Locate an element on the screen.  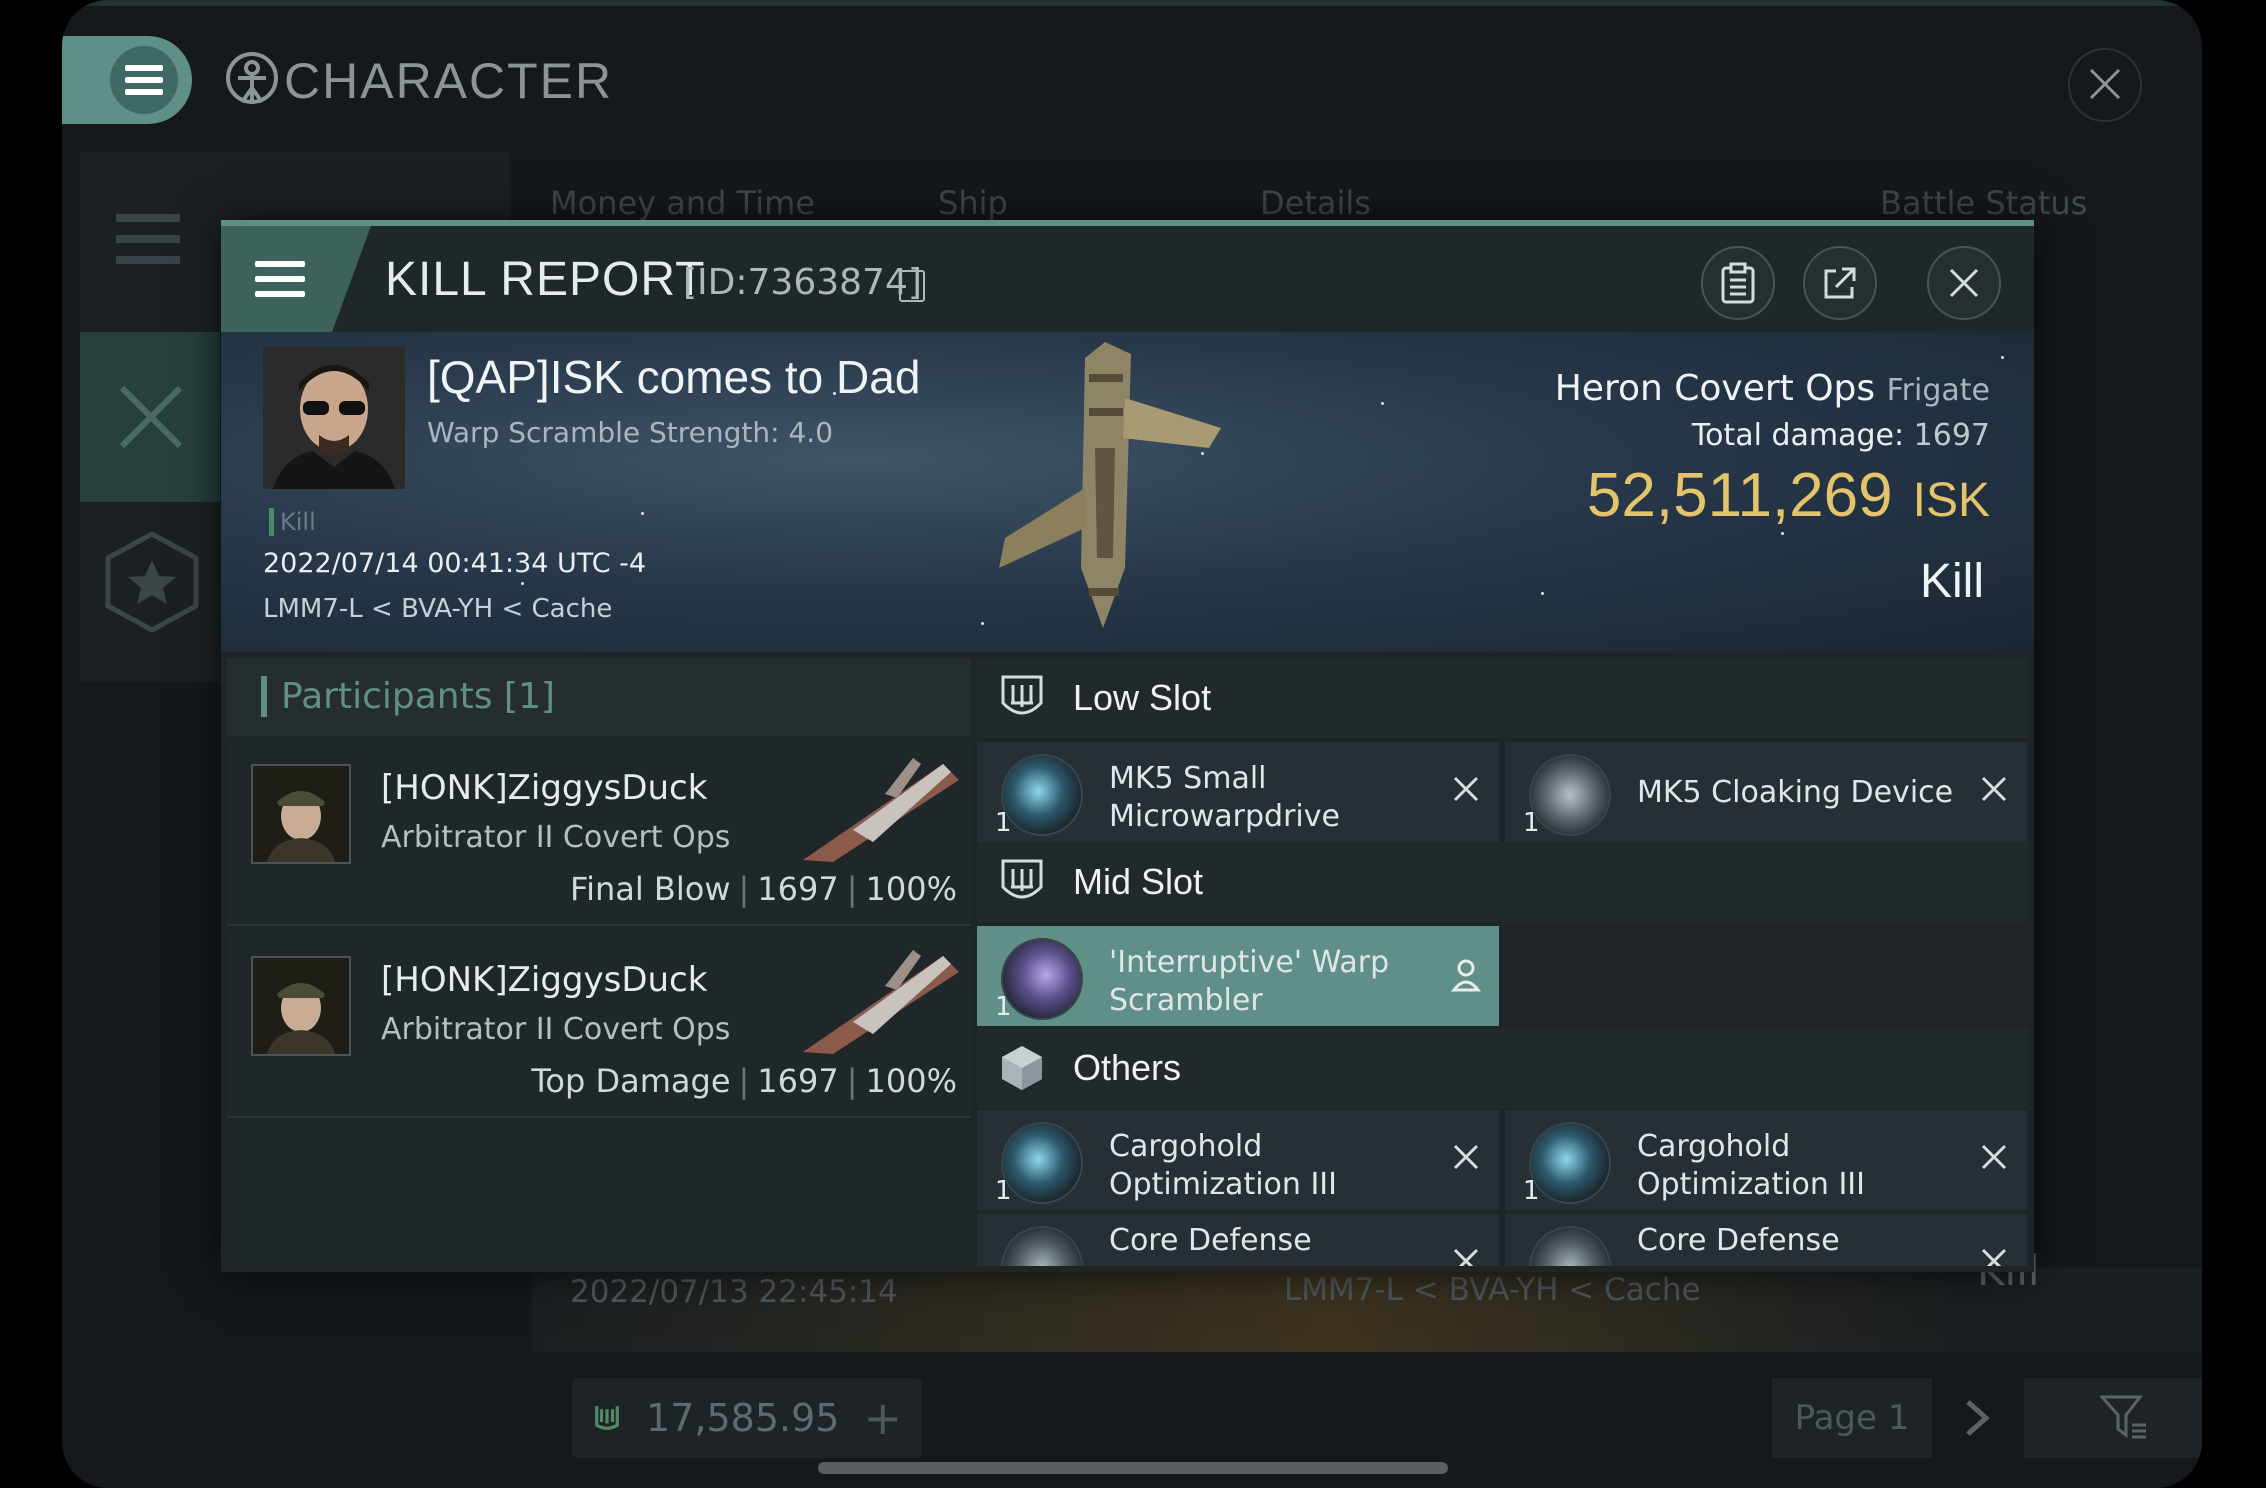
isk-icon is located at coordinates (607, 1418).